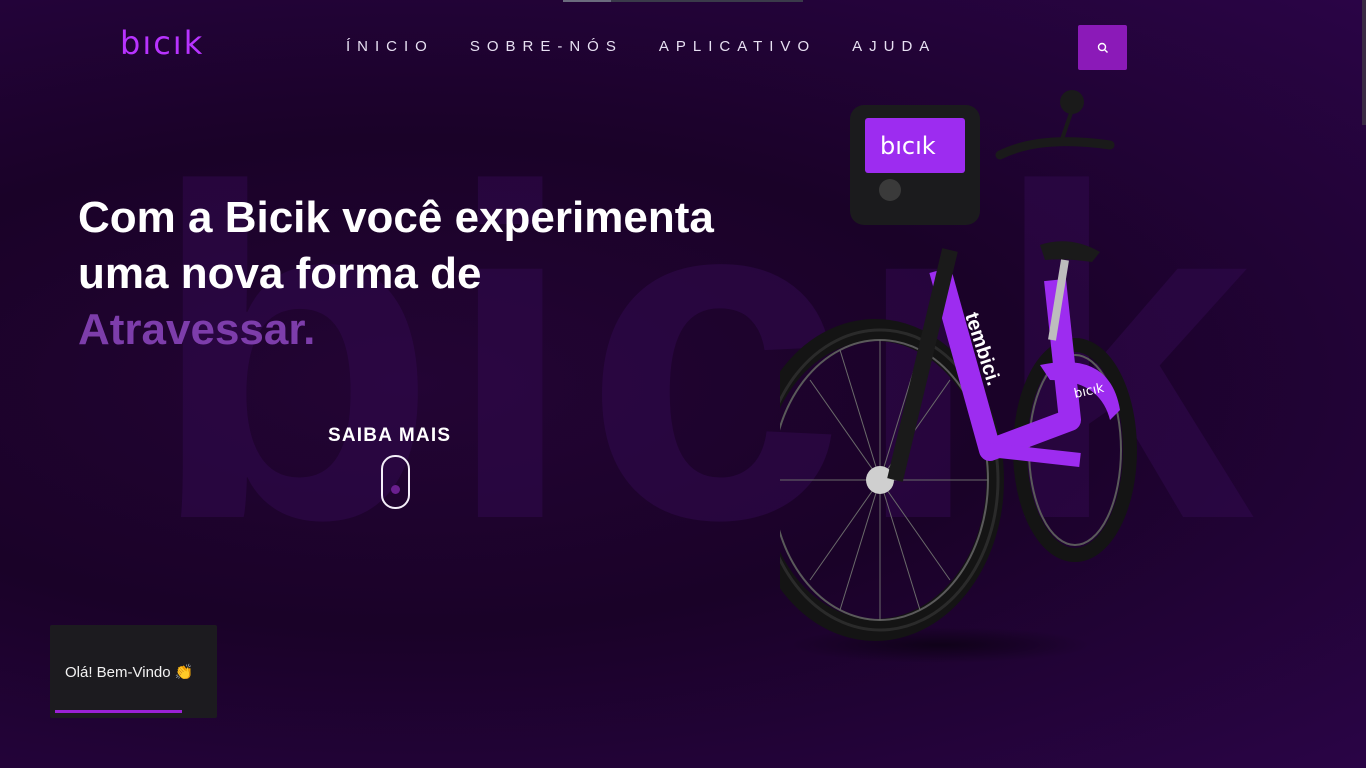 This screenshot has height=768, width=1366. I want to click on search-icon, so click(1102, 47).